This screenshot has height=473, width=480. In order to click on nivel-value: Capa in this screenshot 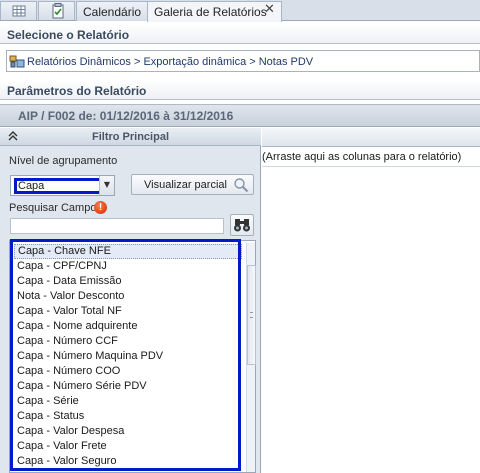, I will do `click(58, 186)`.